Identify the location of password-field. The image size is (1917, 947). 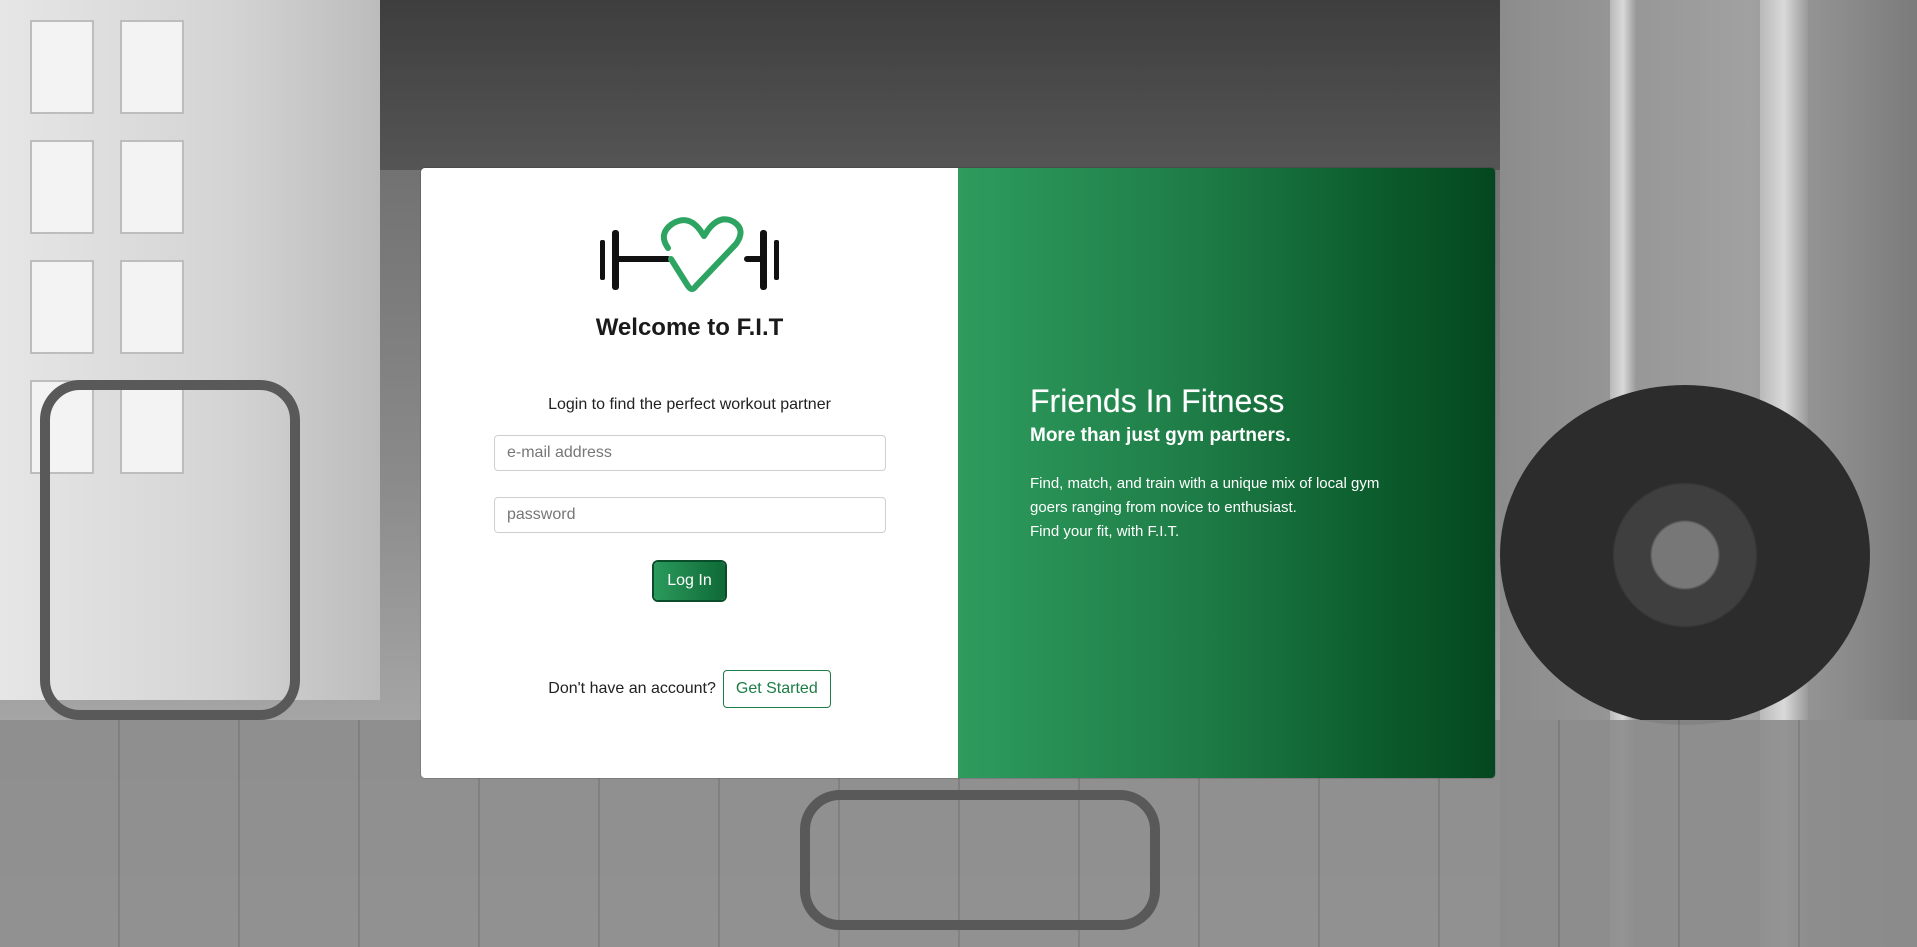
(690, 515).